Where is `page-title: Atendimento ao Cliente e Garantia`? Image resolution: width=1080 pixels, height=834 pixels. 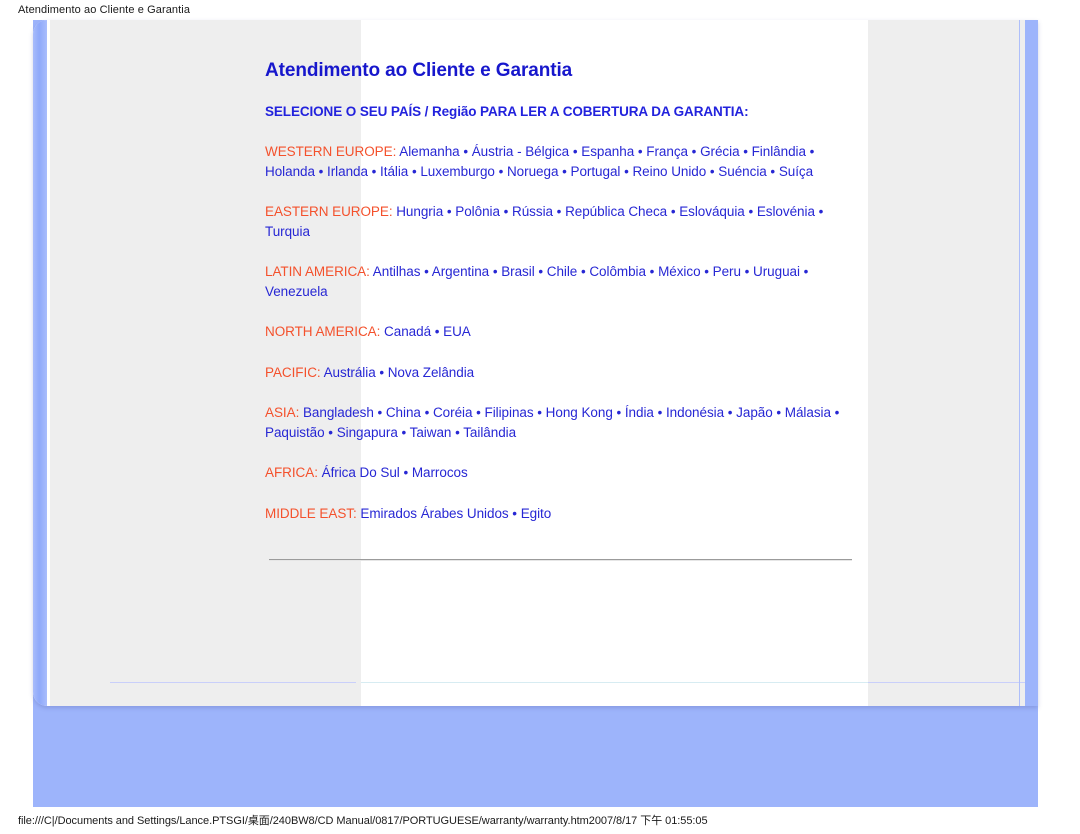
page-title: Atendimento ao Cliente e Garantia is located at coordinates (419, 70).